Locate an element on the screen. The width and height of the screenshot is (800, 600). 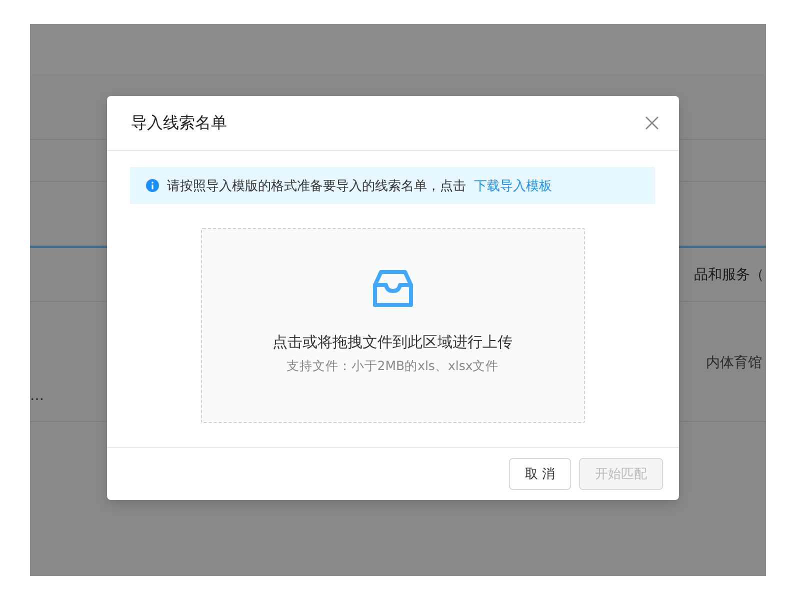
column-header: 品和服务（ is located at coordinates (729, 275).